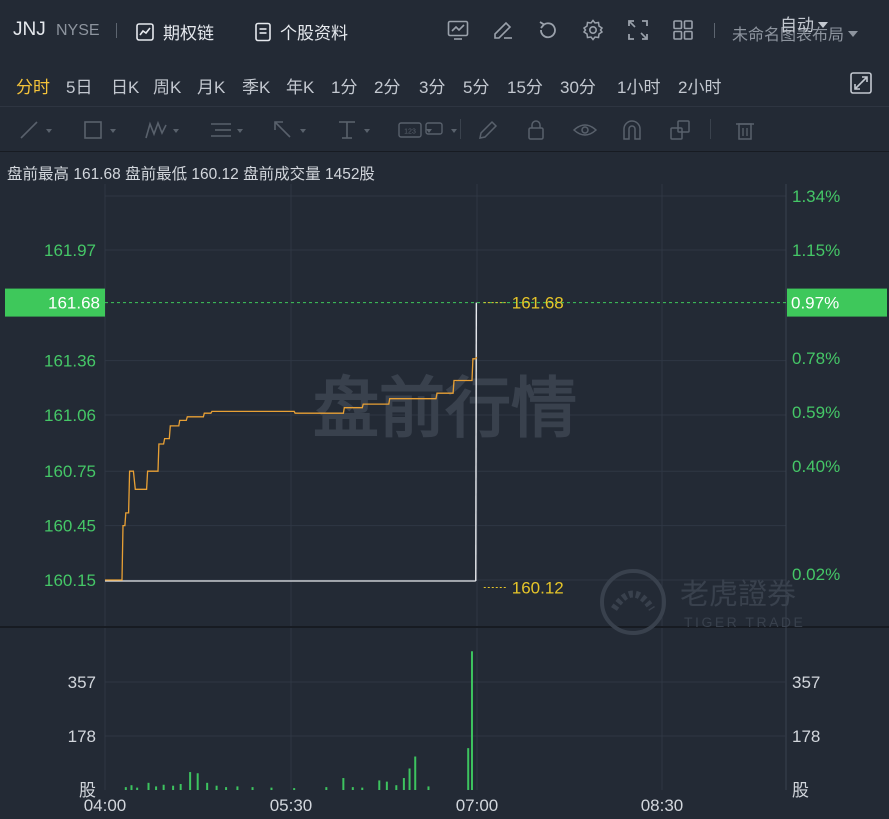 This screenshot has width=889, height=819. What do you see at coordinates (816, 412) in the screenshot?
I see `percent-tick-label: 0.59%` at bounding box center [816, 412].